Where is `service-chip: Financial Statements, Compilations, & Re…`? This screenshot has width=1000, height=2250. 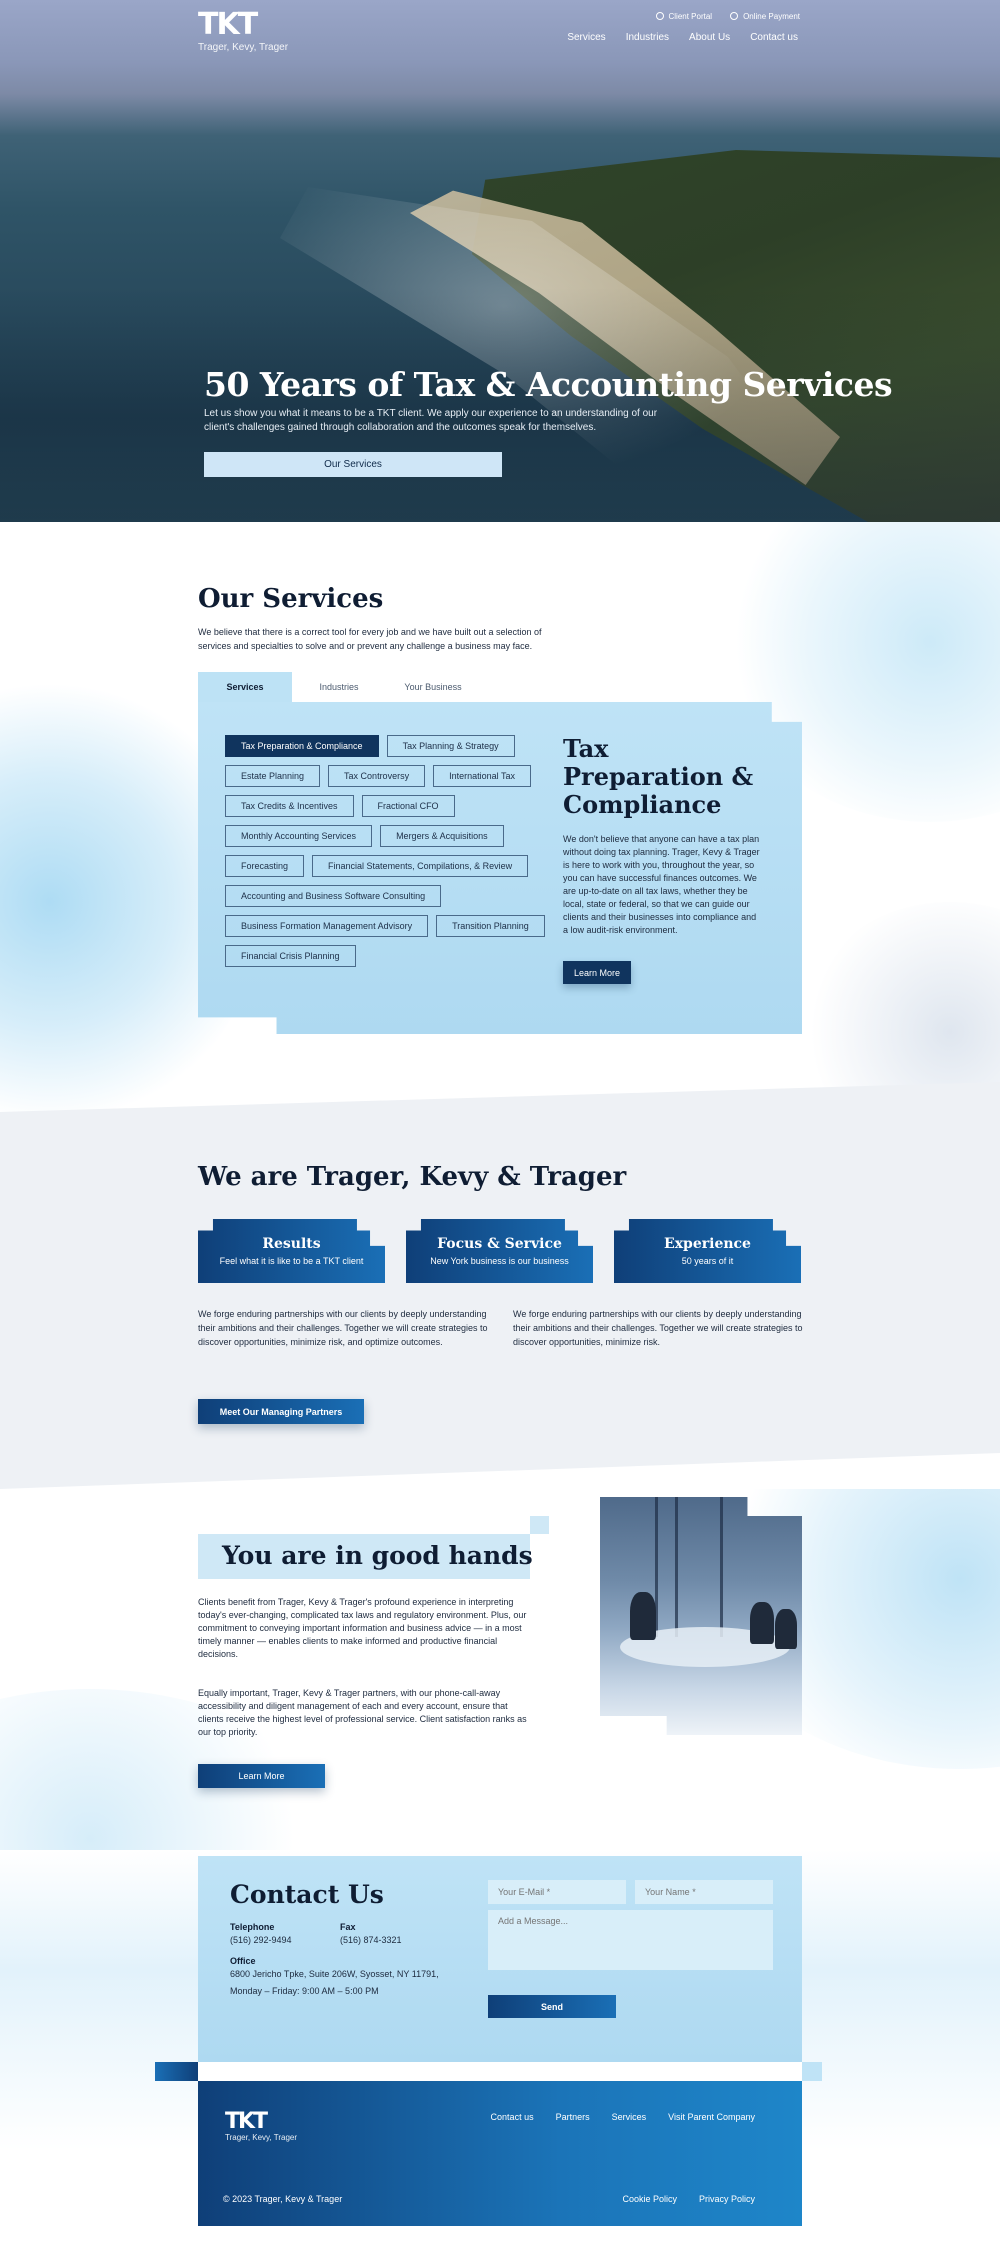
service-chip: Financial Statements, Compilations, & Re… is located at coordinates (420, 866).